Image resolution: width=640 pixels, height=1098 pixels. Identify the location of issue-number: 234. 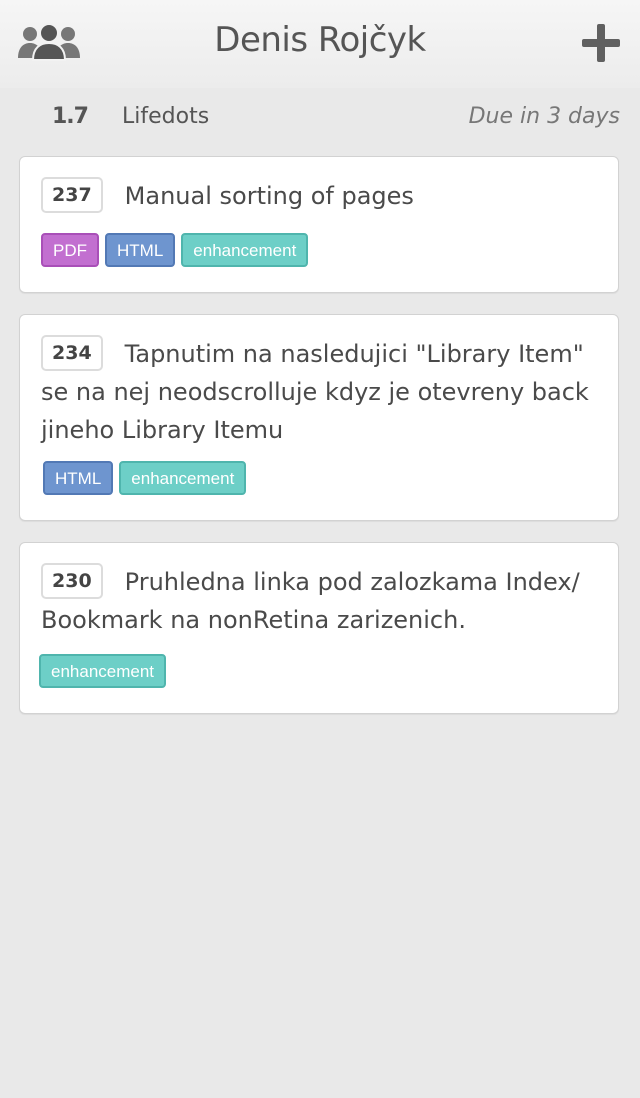
(72, 353).